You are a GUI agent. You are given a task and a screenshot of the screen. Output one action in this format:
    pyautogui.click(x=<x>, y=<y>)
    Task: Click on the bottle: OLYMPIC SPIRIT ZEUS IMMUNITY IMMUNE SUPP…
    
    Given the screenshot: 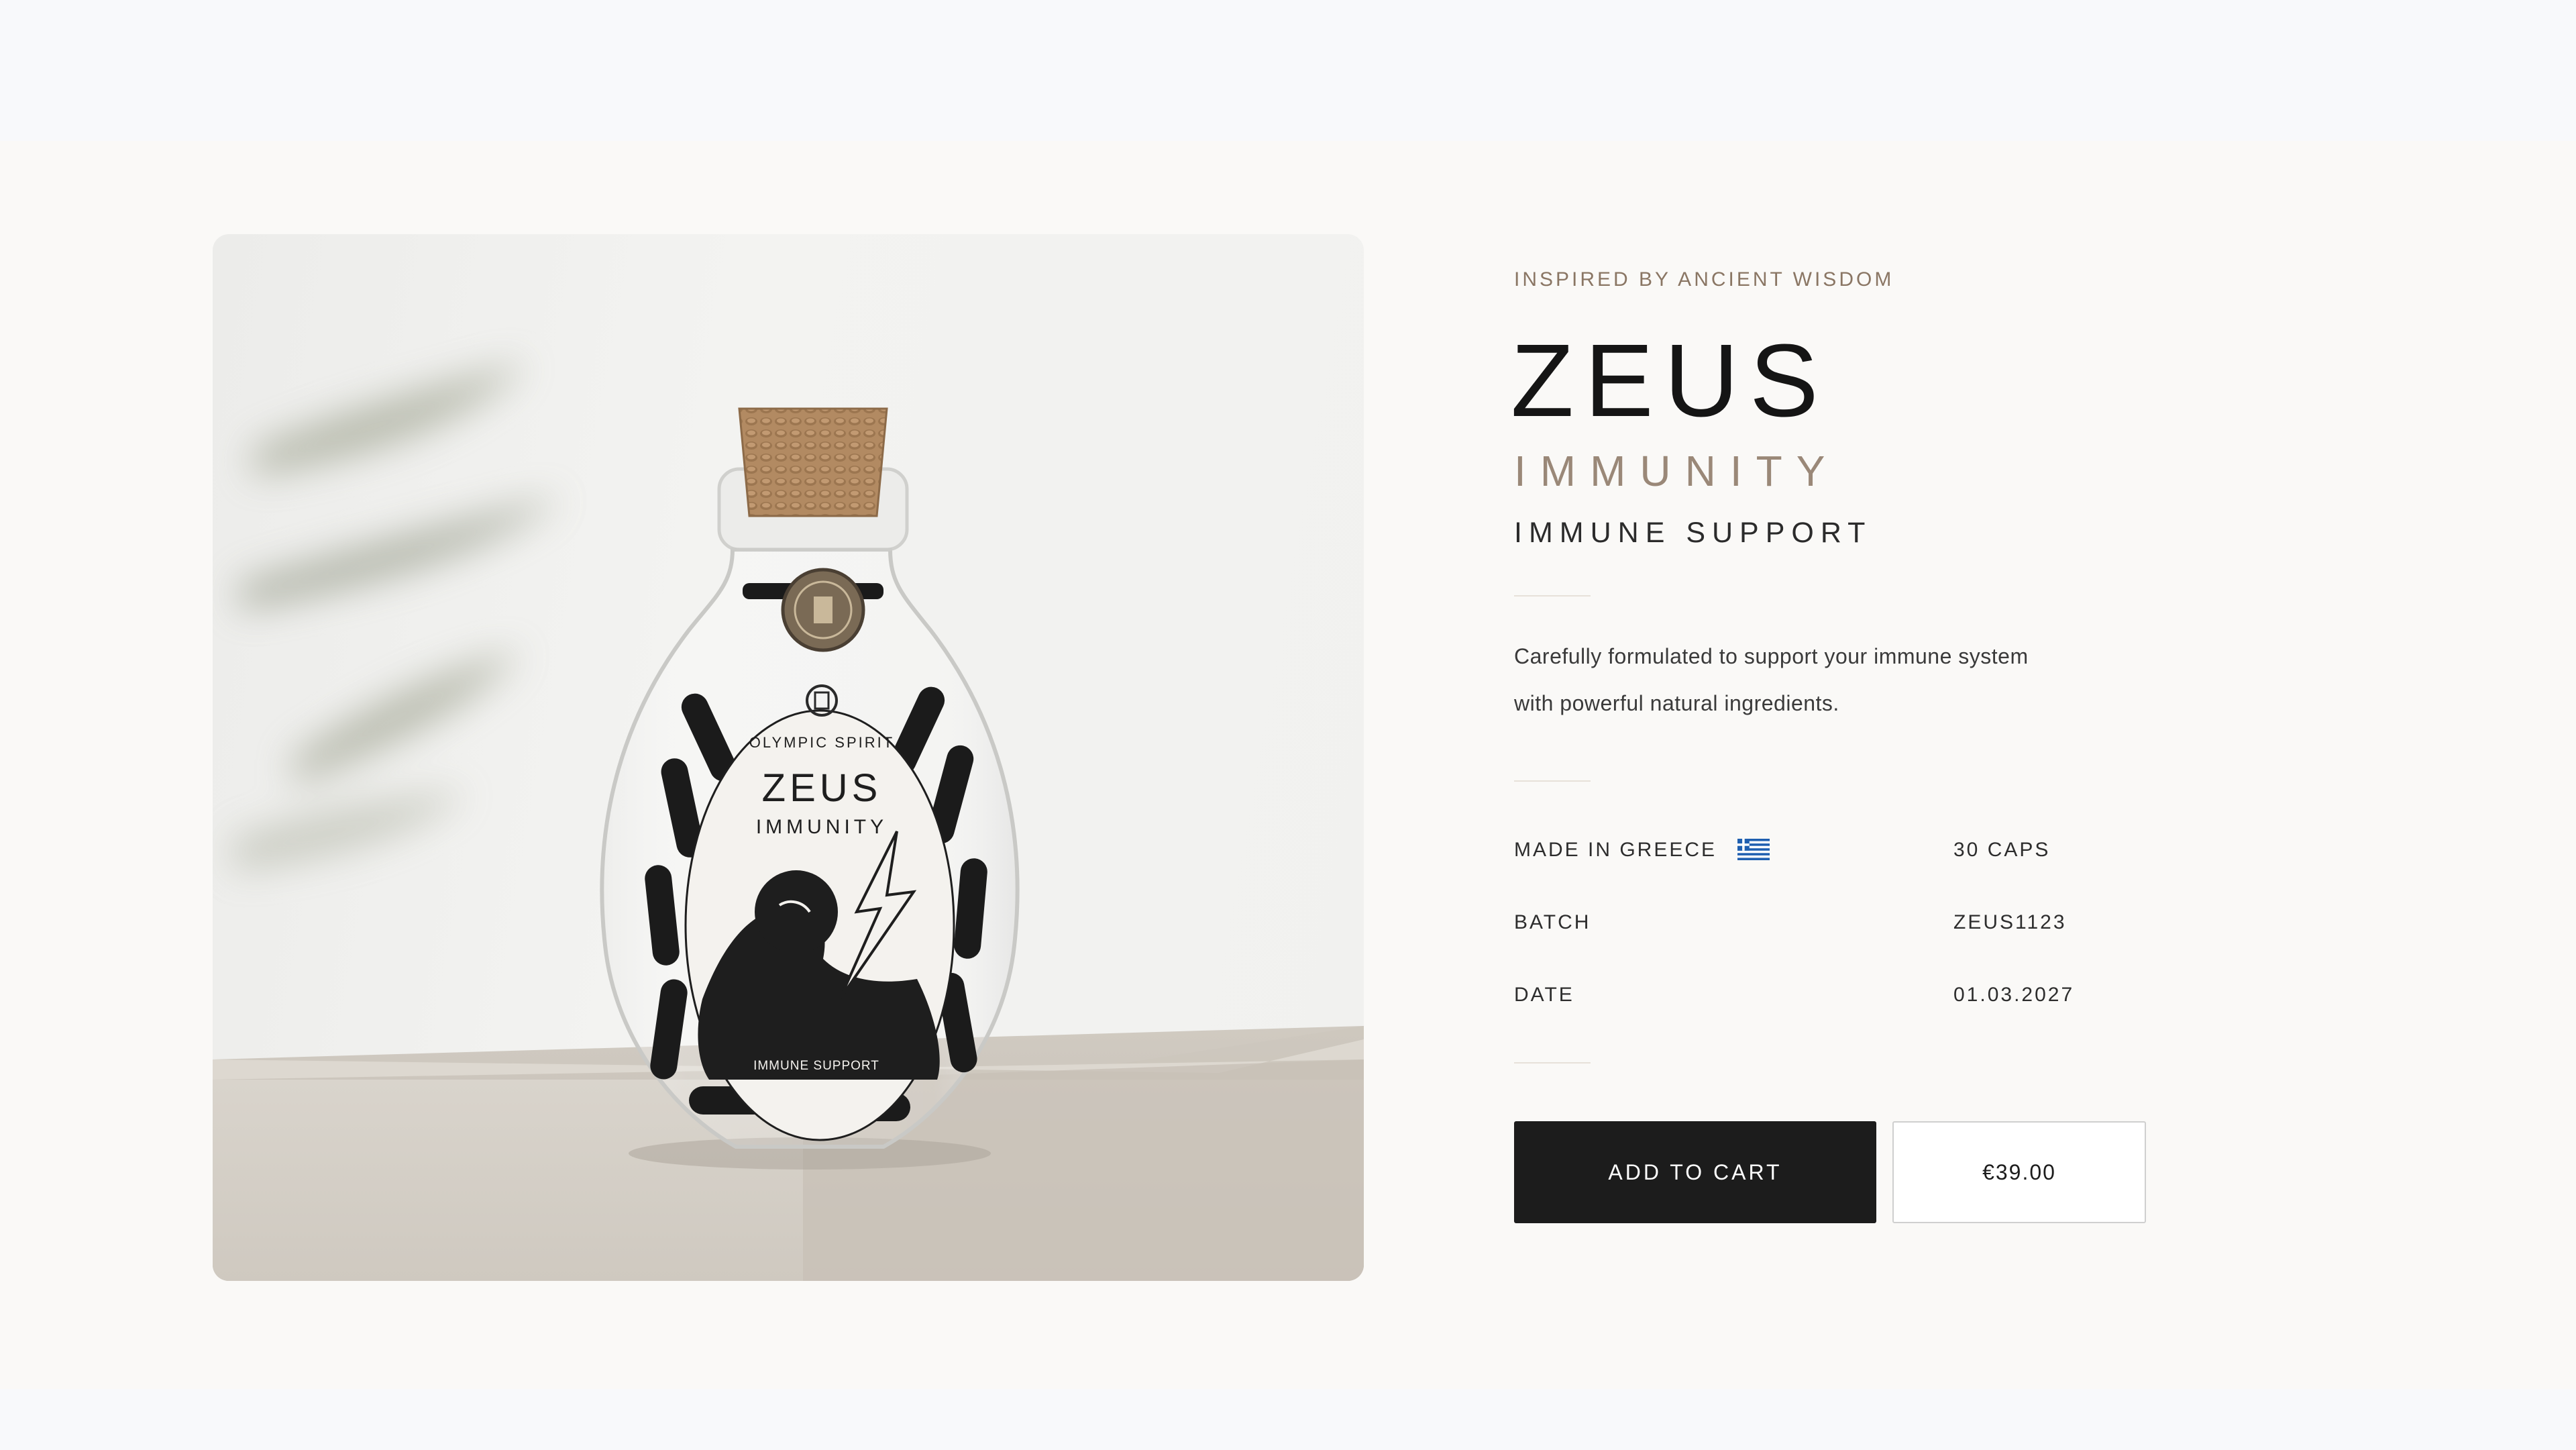 What is the action you would take?
    pyautogui.click(x=810, y=778)
    